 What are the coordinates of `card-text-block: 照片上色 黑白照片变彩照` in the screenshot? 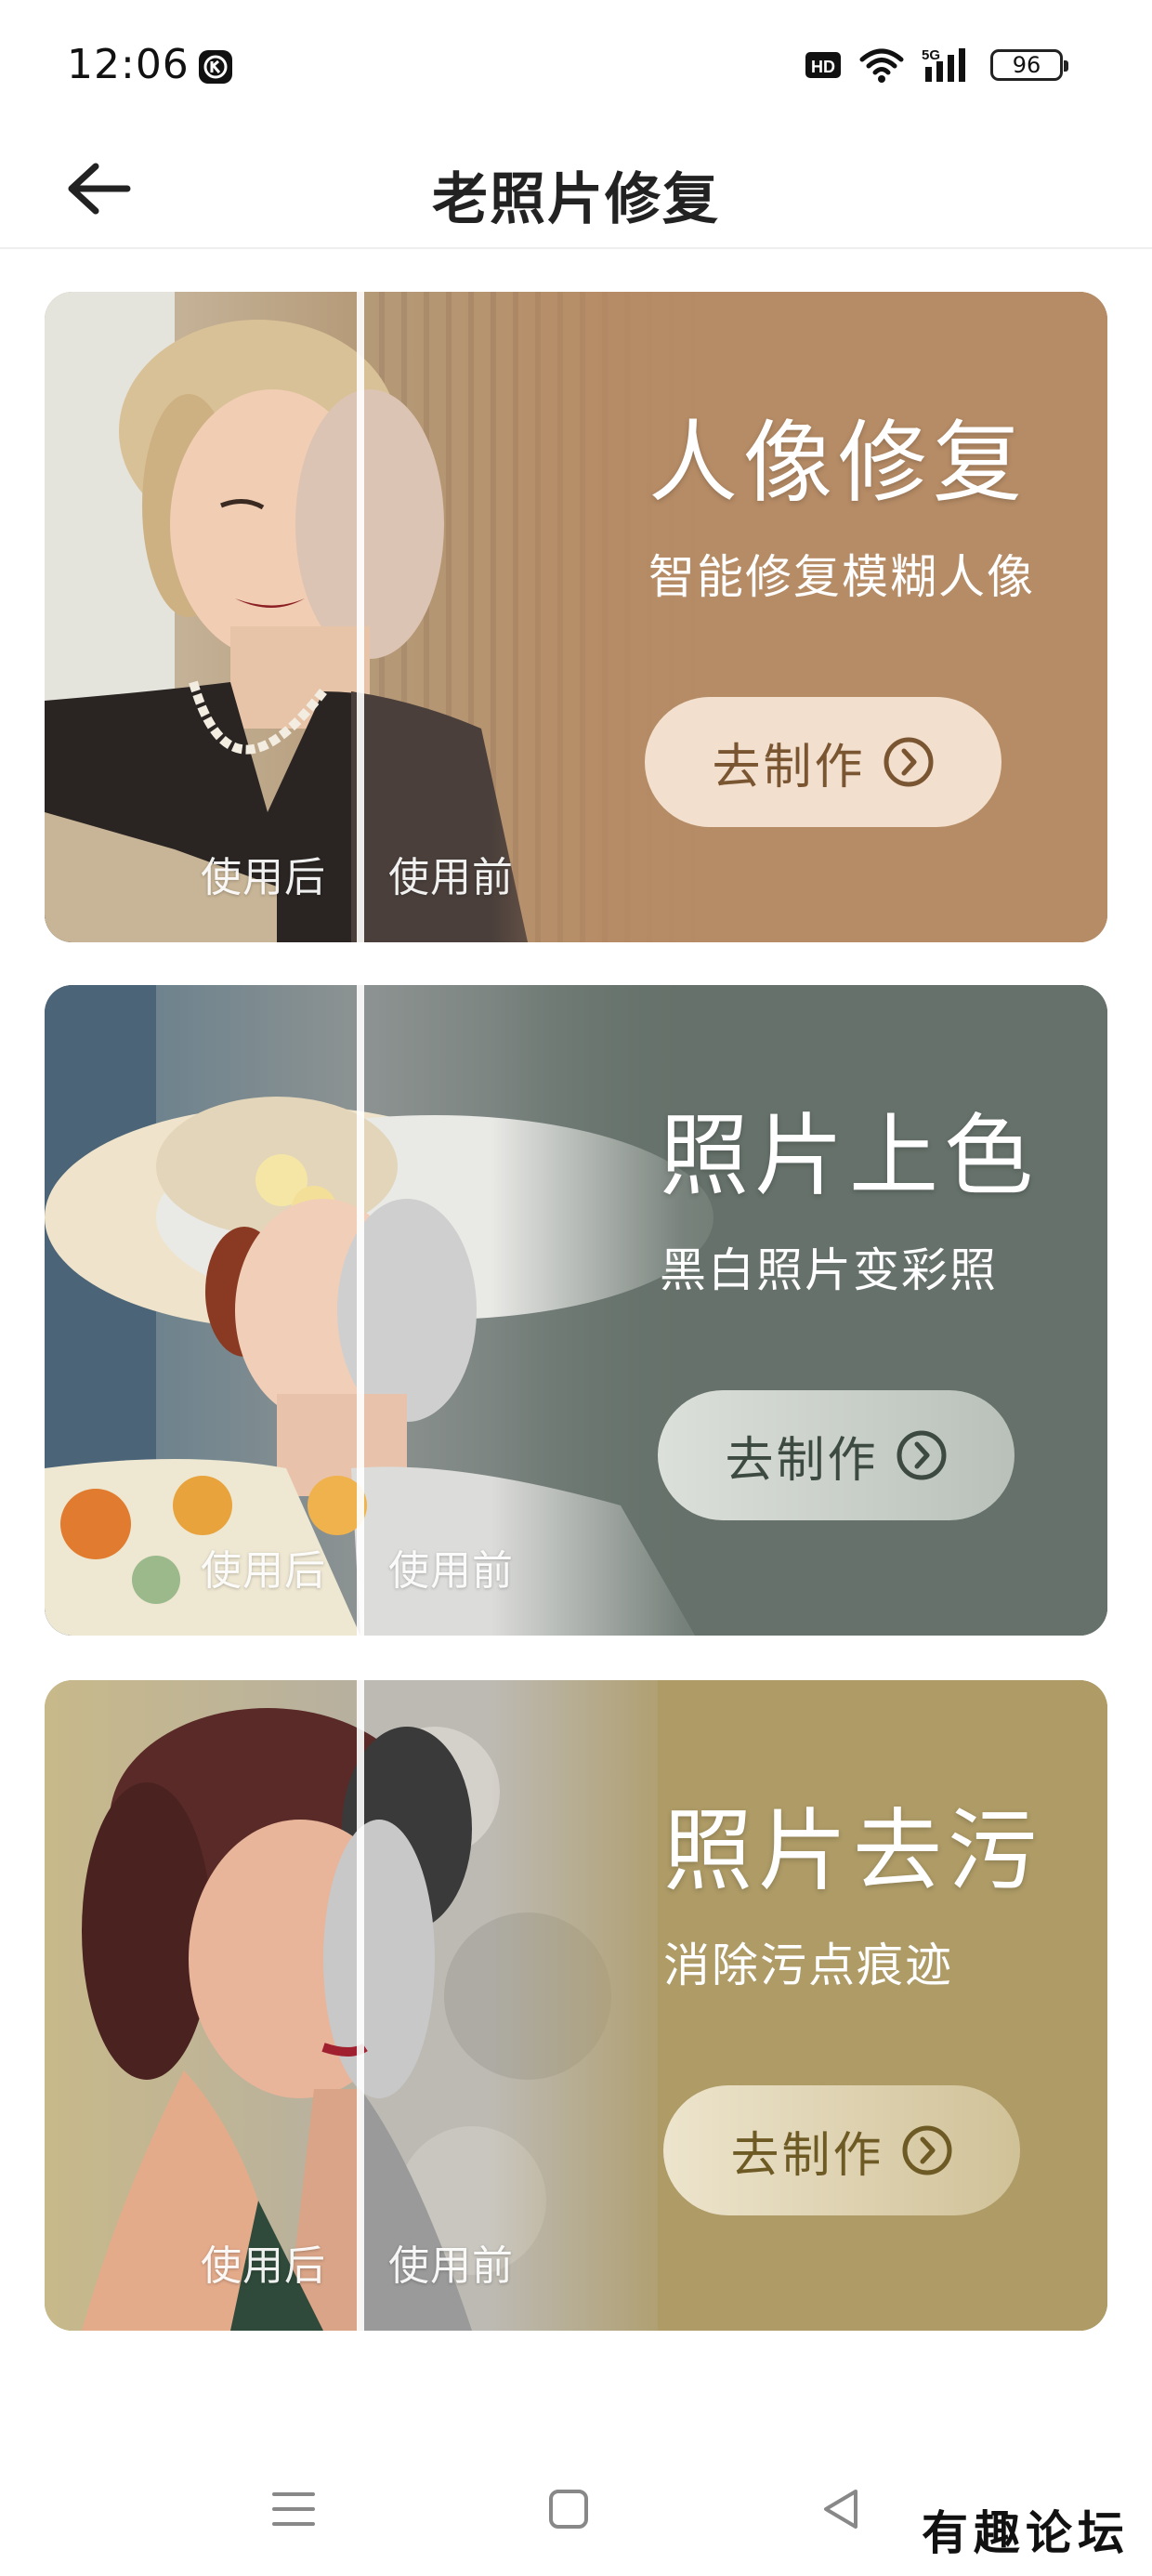 It's located at (849, 1202).